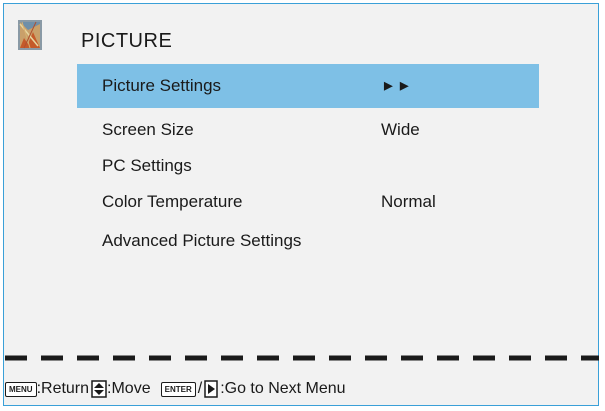 The height and width of the screenshot is (411, 605). I want to click on right-arrow-key-icon, so click(211, 389).